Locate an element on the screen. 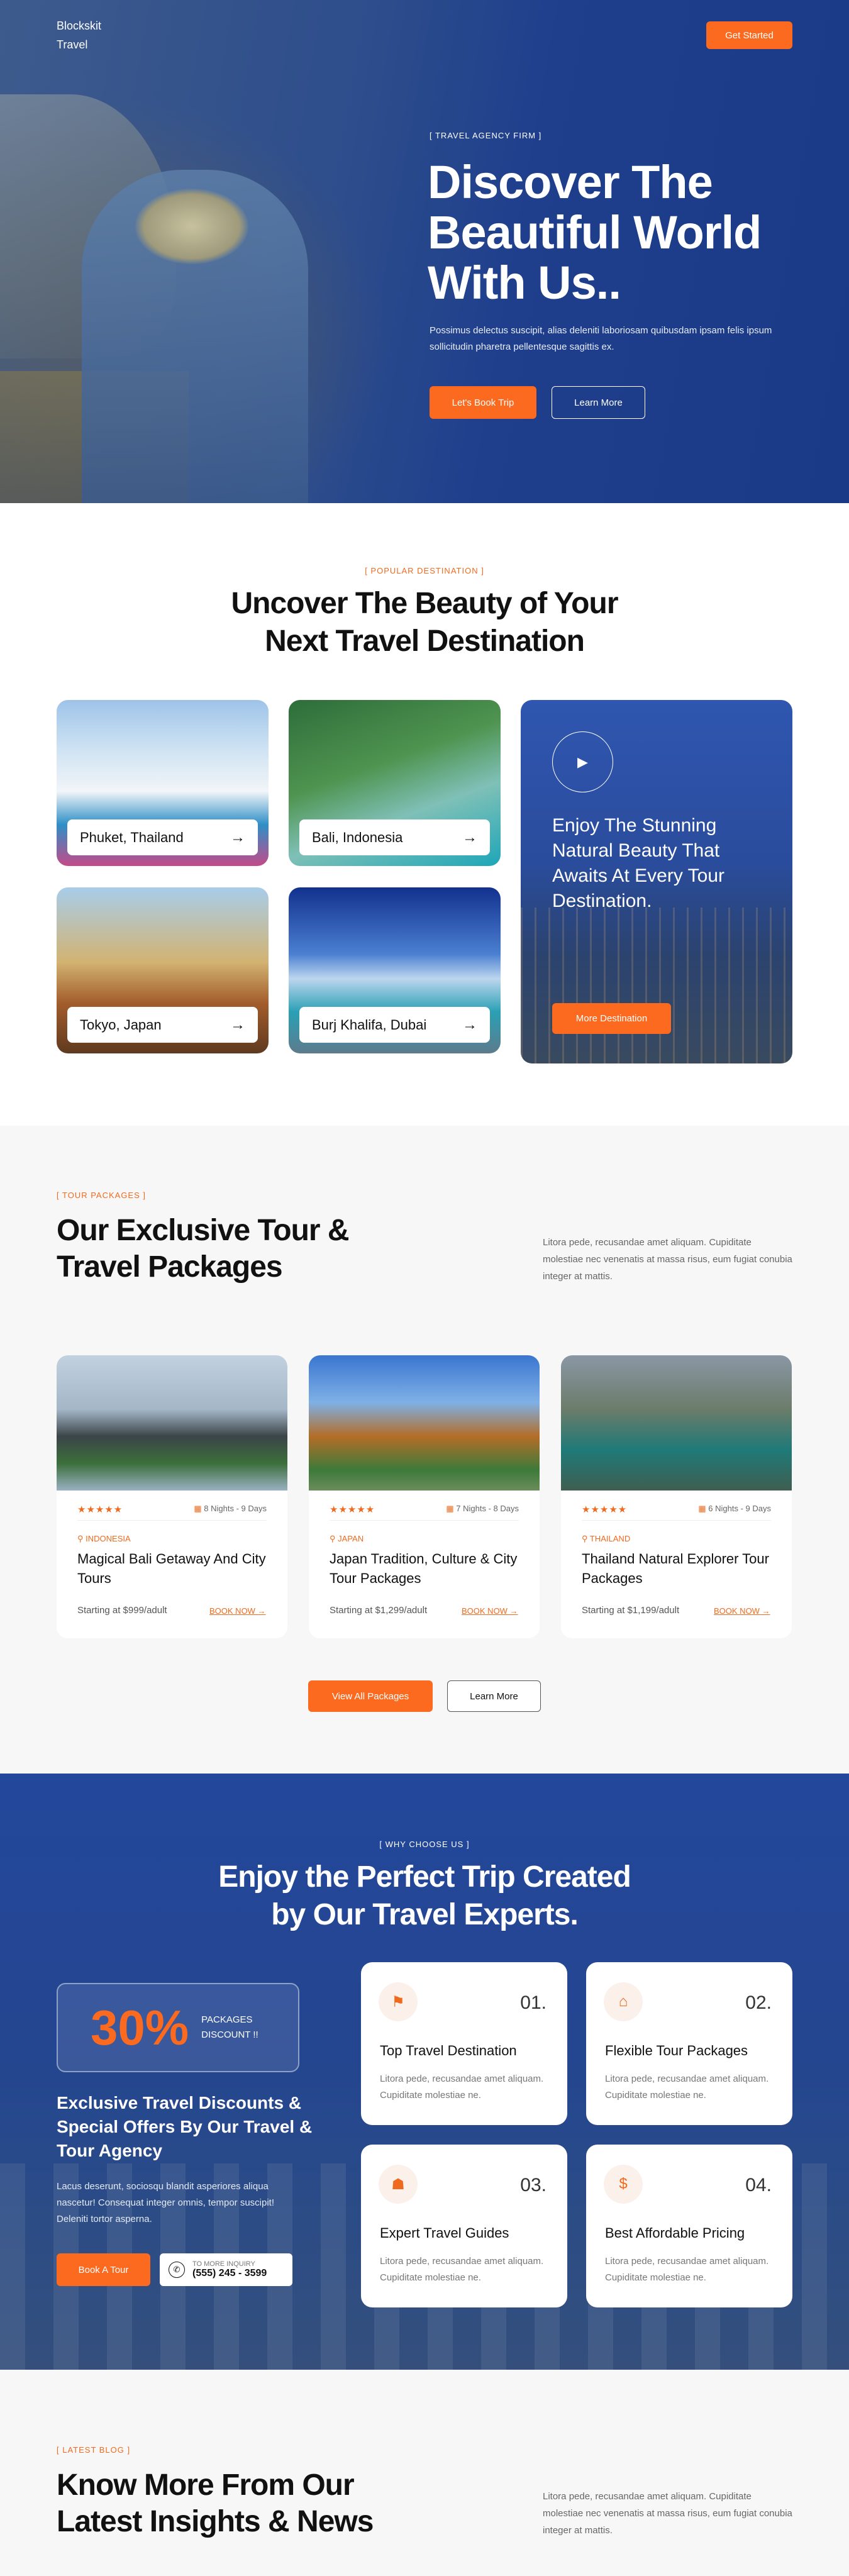 The width and height of the screenshot is (849, 2576). phone-label: TO MORE INQUIRY is located at coordinates (223, 2264).